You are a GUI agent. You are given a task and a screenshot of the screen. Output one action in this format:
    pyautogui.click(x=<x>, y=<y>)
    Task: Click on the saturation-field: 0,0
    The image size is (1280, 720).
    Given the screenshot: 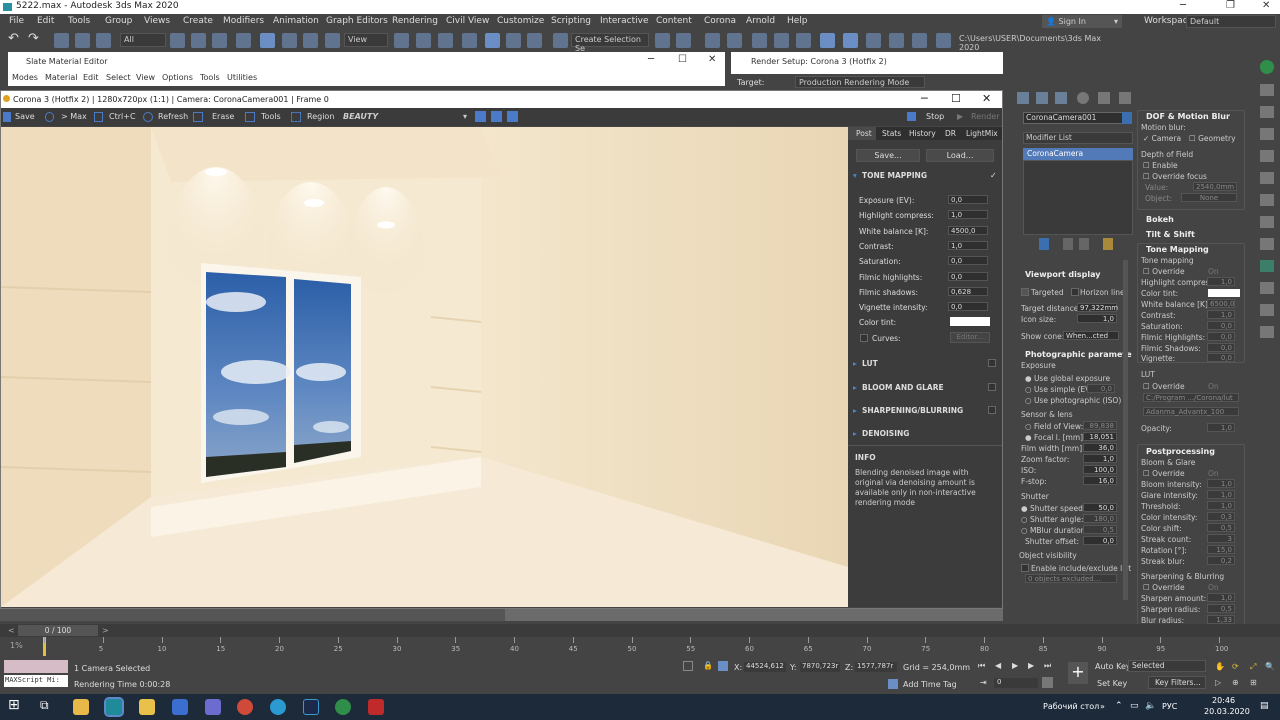 What is the action you would take?
    pyautogui.click(x=968, y=260)
    